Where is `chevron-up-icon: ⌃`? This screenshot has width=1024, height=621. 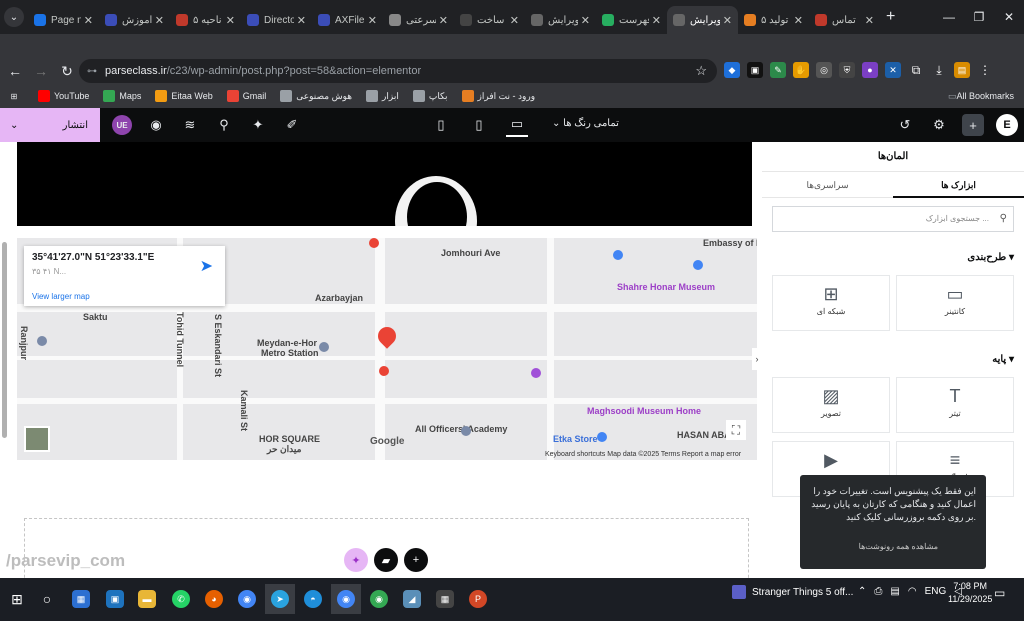 chevron-up-icon: ⌃ is located at coordinates (862, 591).